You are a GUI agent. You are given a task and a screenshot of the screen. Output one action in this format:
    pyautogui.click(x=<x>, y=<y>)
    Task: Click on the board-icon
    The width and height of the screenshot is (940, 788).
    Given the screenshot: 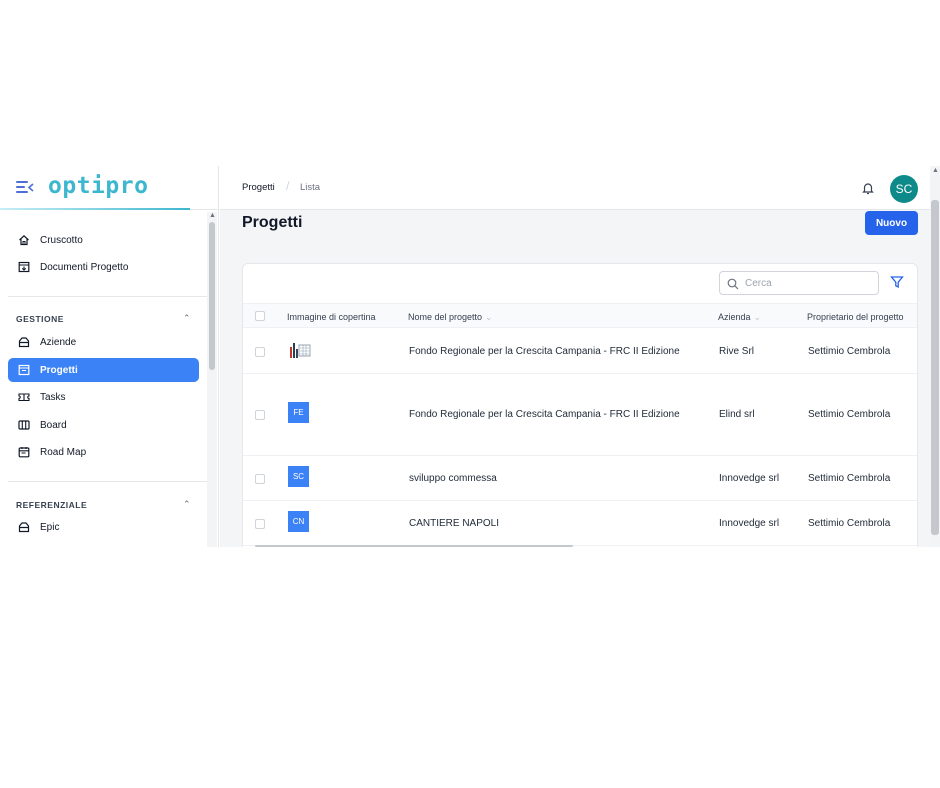 What is the action you would take?
    pyautogui.click(x=24, y=425)
    